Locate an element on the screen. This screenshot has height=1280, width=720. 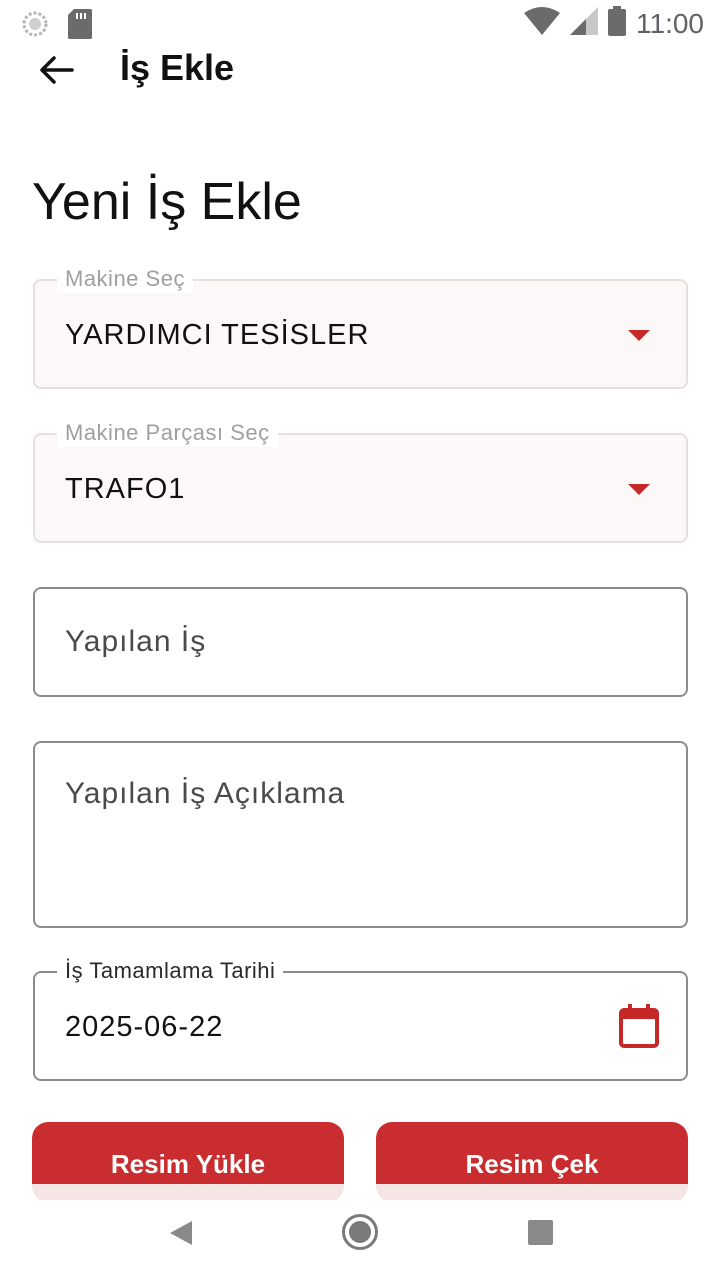
back-button is located at coordinates (56, 72).